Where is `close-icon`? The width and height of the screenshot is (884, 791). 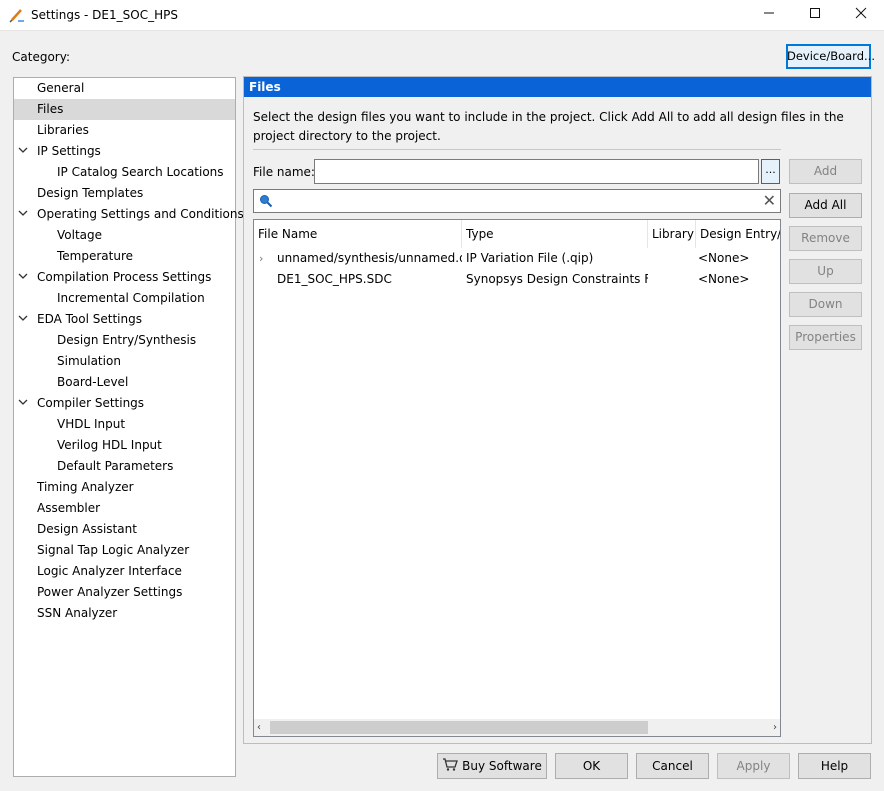
close-icon is located at coordinates (861, 13).